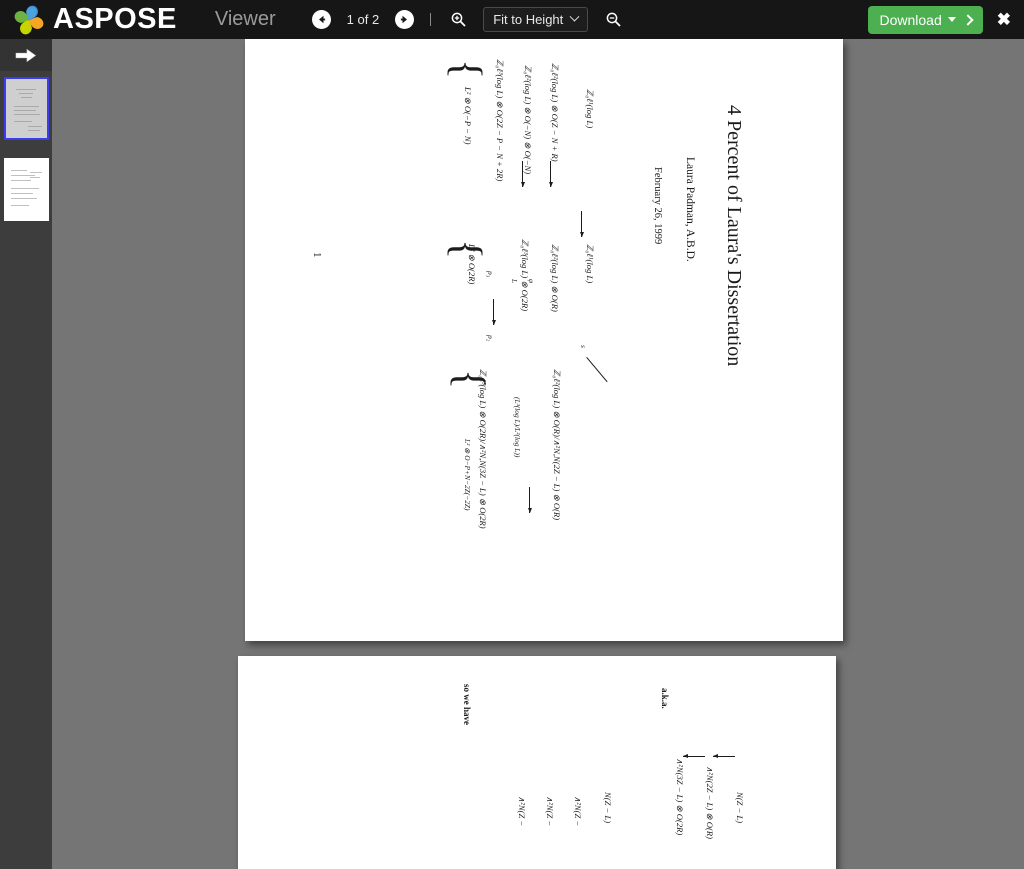 This screenshot has width=1024, height=869. What do you see at coordinates (467, 475) in the screenshot?
I see `equation: L² ⊗ O−P+N−2Z(−2Z)` at bounding box center [467, 475].